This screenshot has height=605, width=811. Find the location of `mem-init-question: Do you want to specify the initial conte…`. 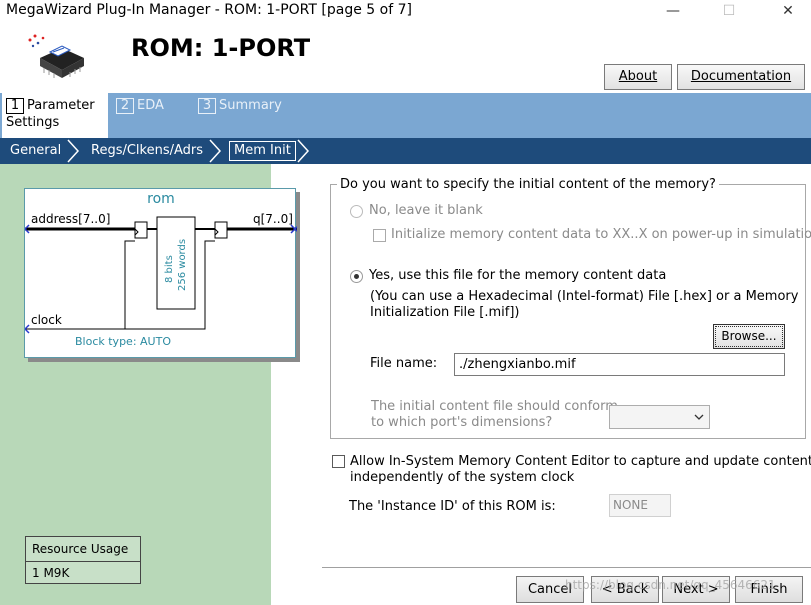

mem-init-question: Do you want to specify the initial conte… is located at coordinates (528, 184).